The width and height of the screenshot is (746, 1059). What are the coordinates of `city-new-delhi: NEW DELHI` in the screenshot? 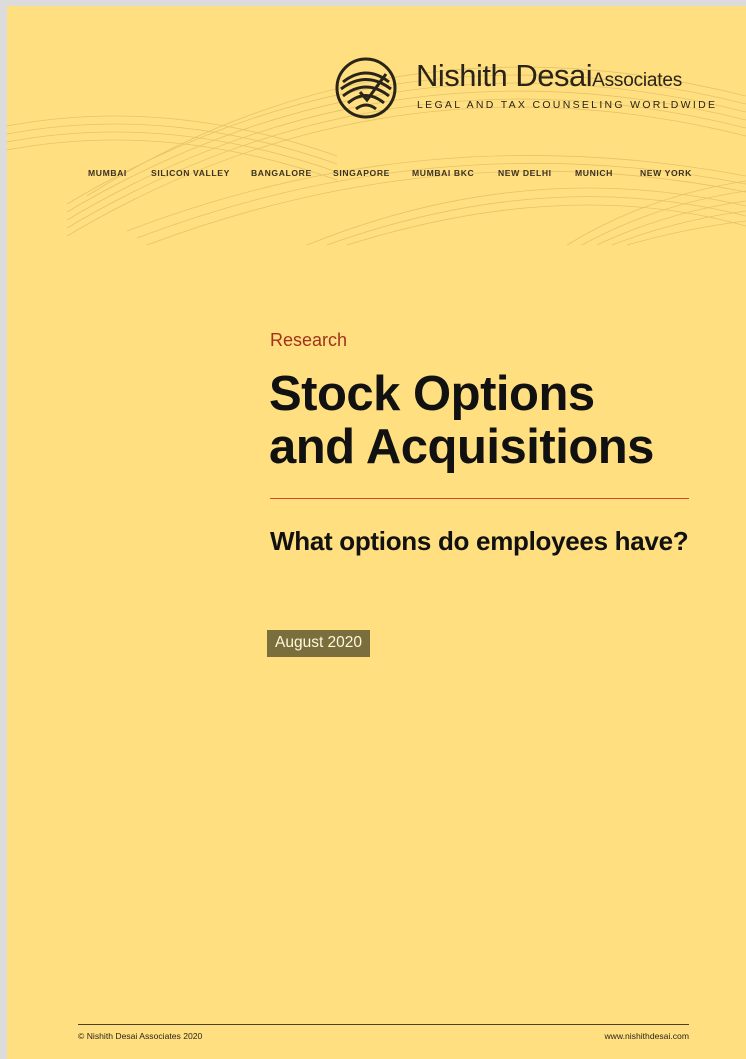 It's located at (525, 173).